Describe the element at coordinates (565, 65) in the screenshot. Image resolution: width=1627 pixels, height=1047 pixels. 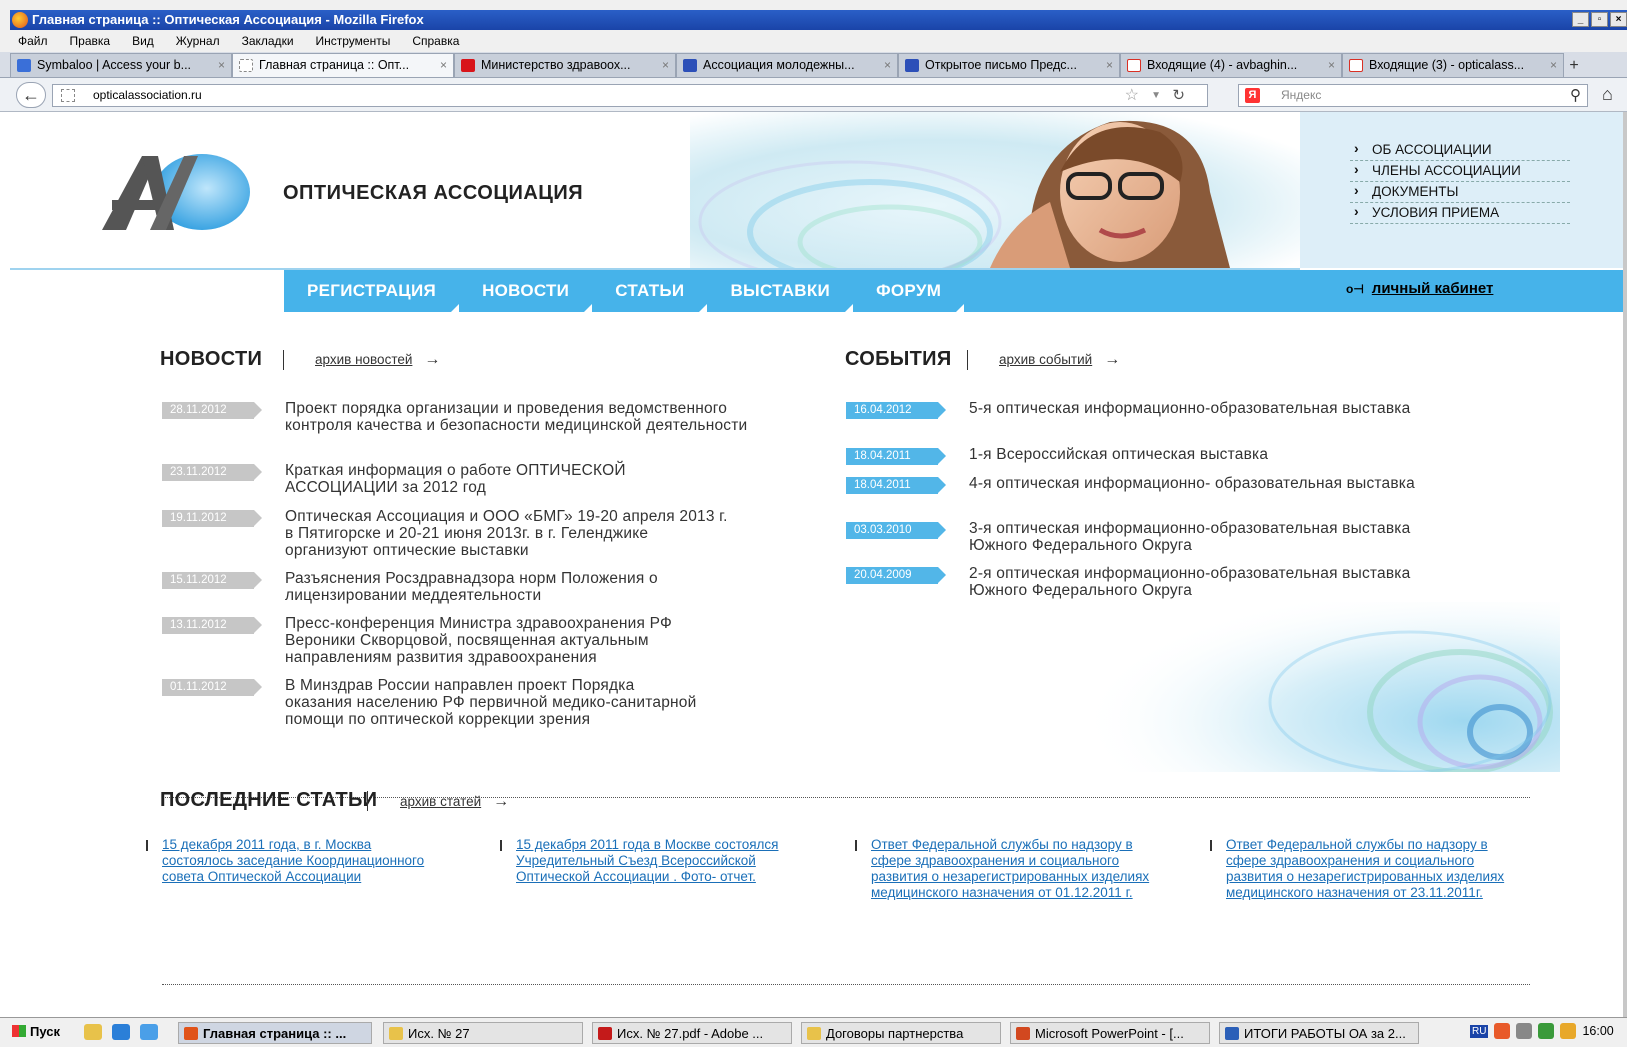
I see `tab-minzdrav: Министерство здравоох... ×` at that location.